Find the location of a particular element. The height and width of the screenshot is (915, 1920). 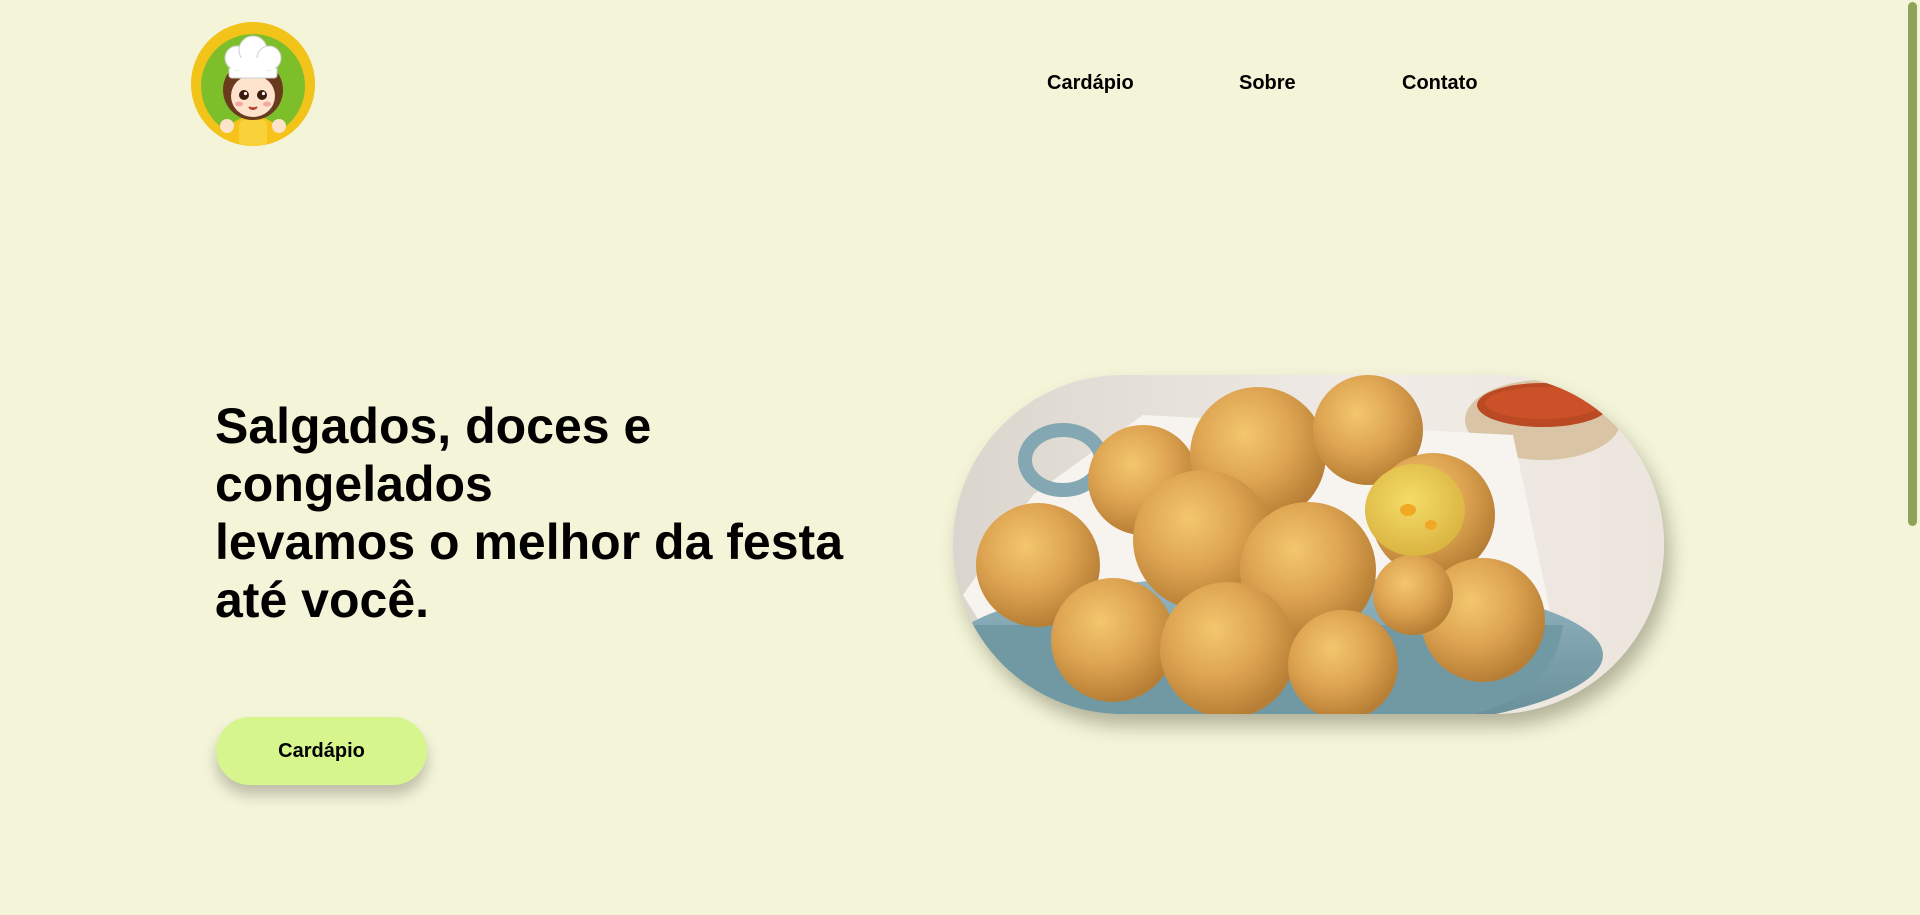

nav-link-sobre: Sobre is located at coordinates (1267, 83).